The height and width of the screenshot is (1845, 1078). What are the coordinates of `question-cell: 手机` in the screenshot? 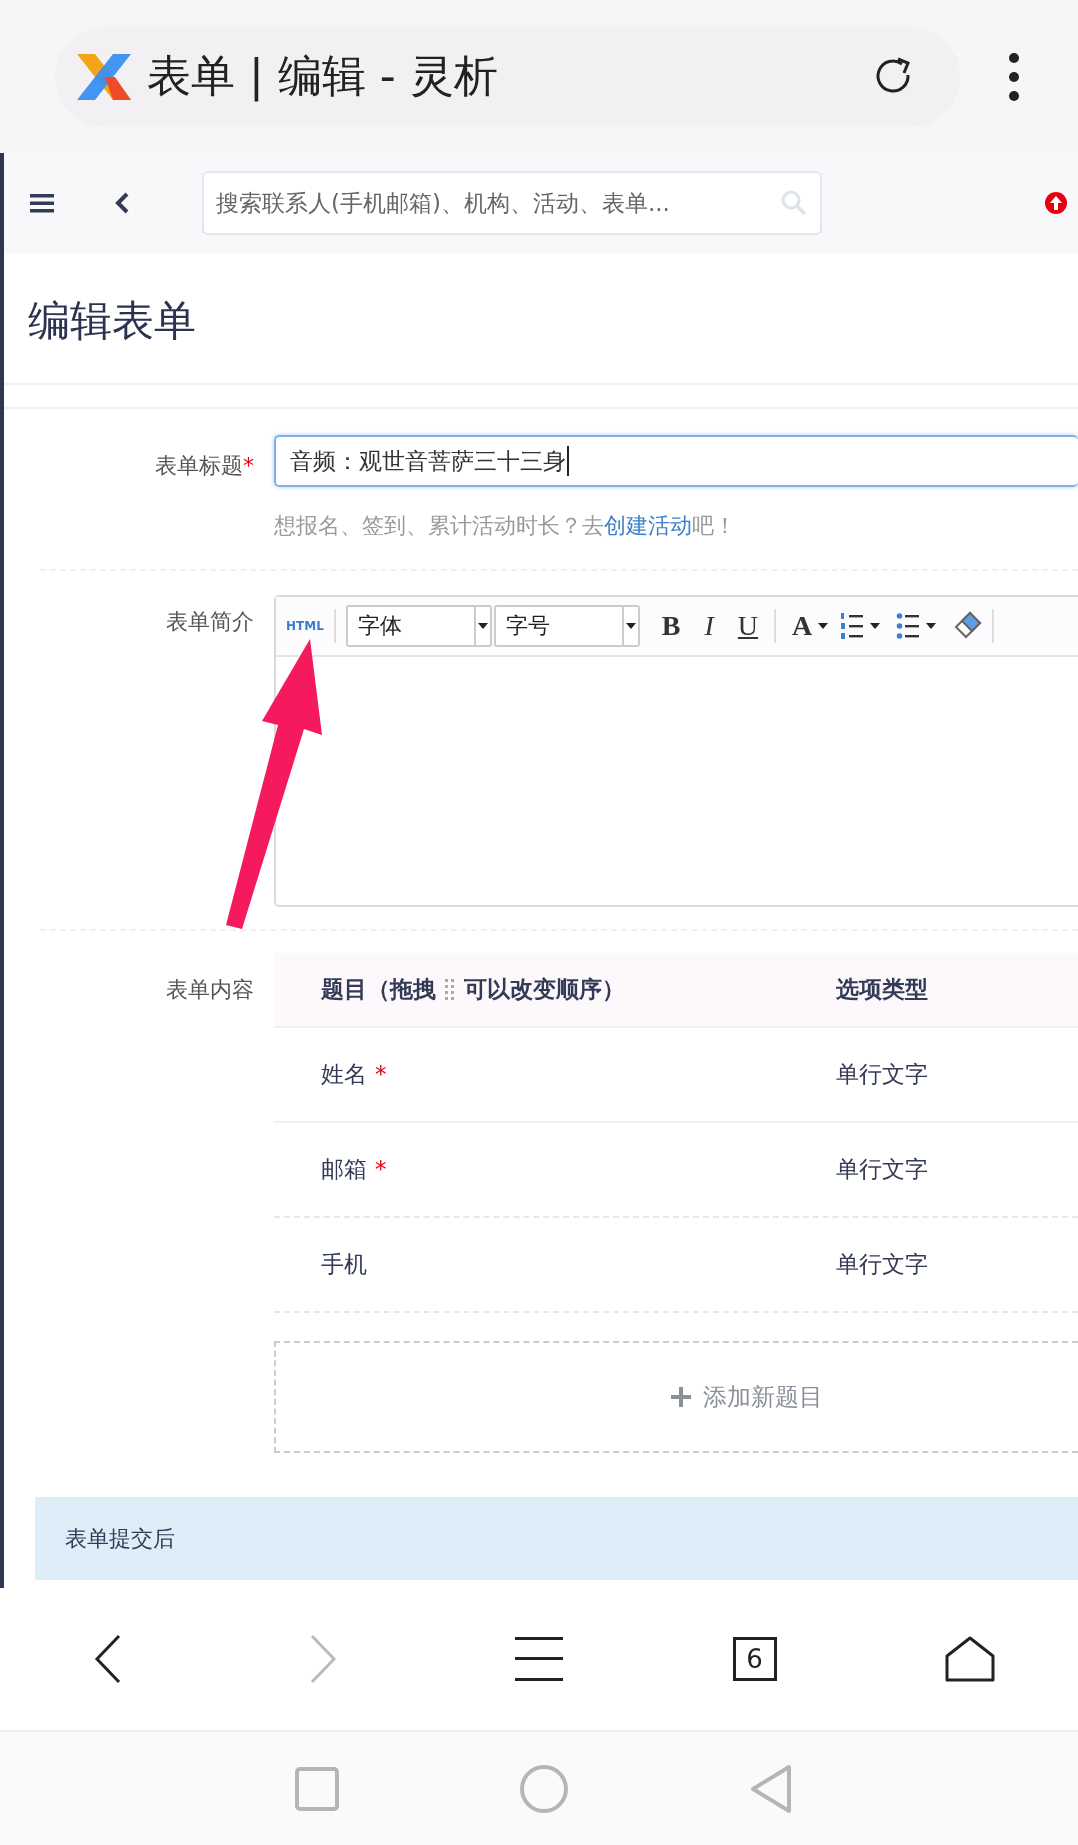 It's located at (344, 1264).